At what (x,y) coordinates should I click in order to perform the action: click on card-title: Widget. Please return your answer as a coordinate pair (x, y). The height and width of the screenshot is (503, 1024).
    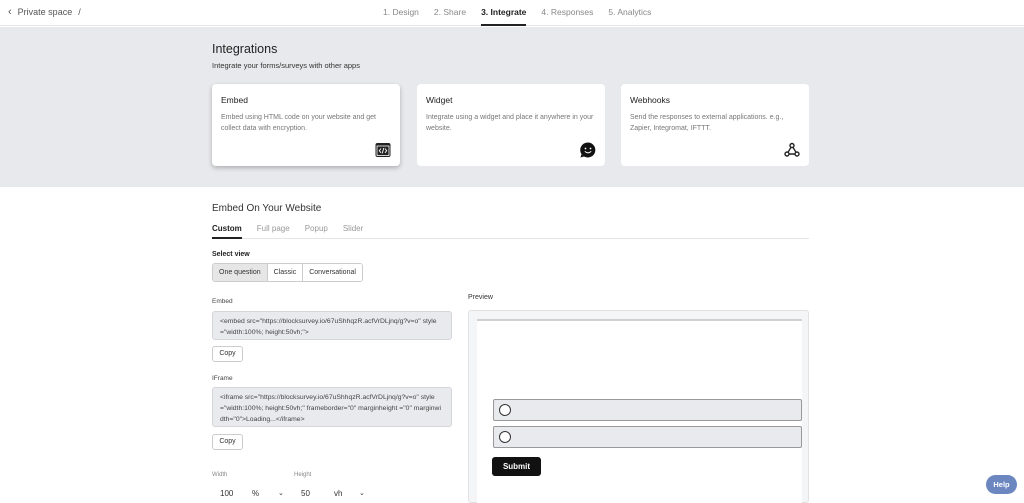
    Looking at the image, I should click on (439, 100).